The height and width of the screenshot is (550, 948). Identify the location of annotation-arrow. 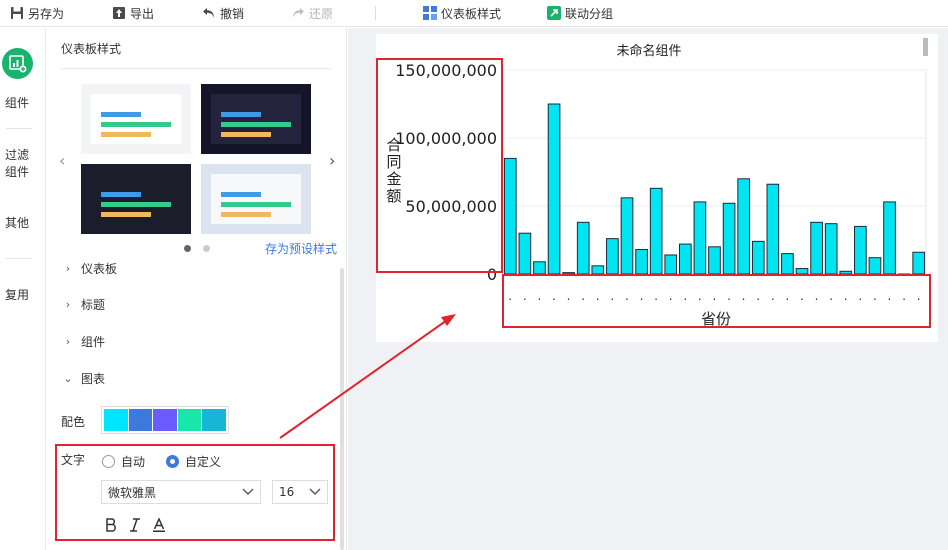
(367, 376).